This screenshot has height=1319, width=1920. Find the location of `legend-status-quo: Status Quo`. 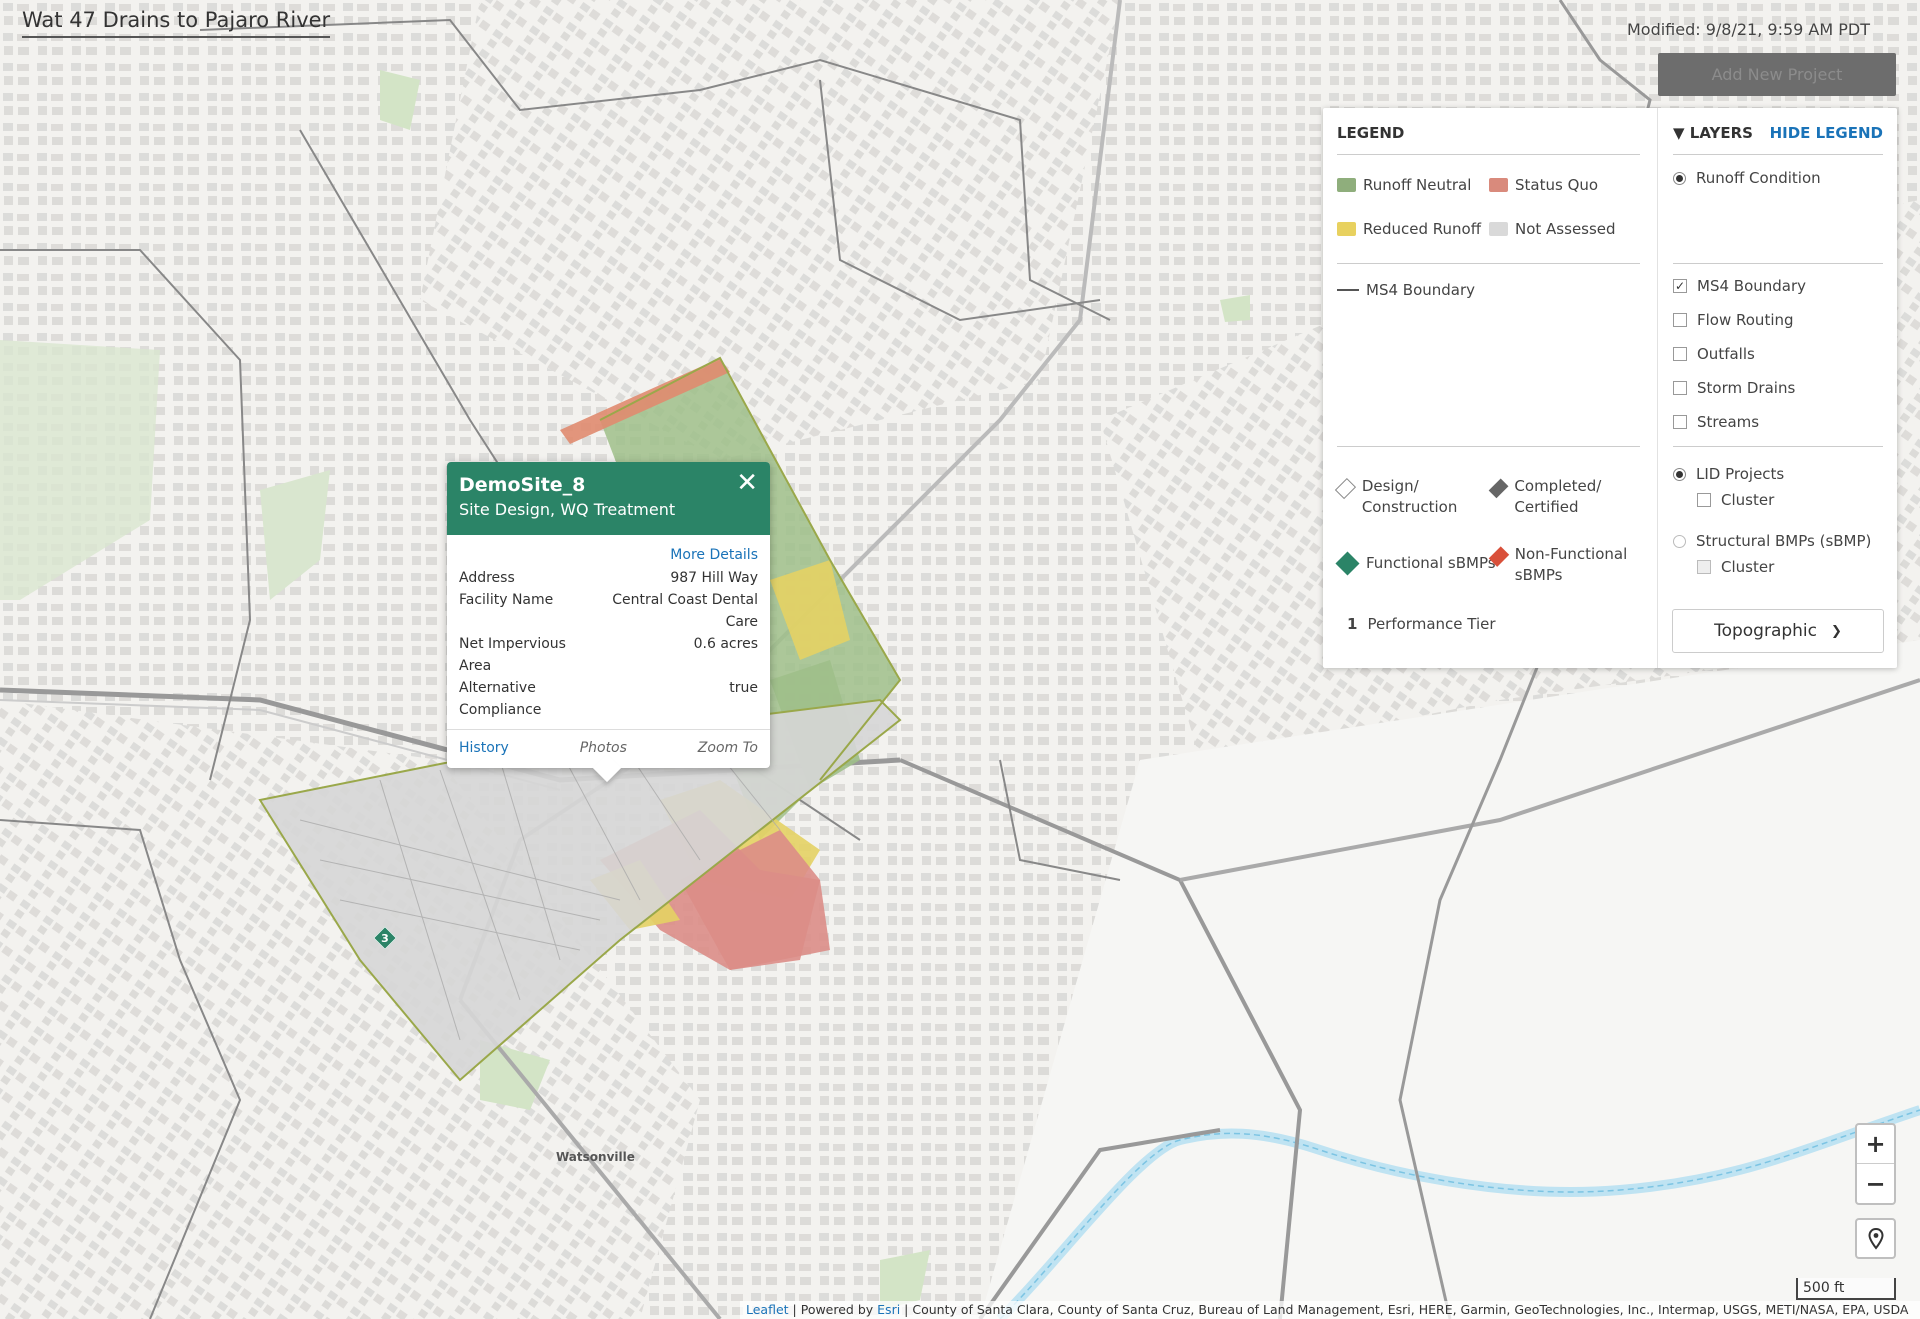

legend-status-quo: Status Quo is located at coordinates (1543, 185).